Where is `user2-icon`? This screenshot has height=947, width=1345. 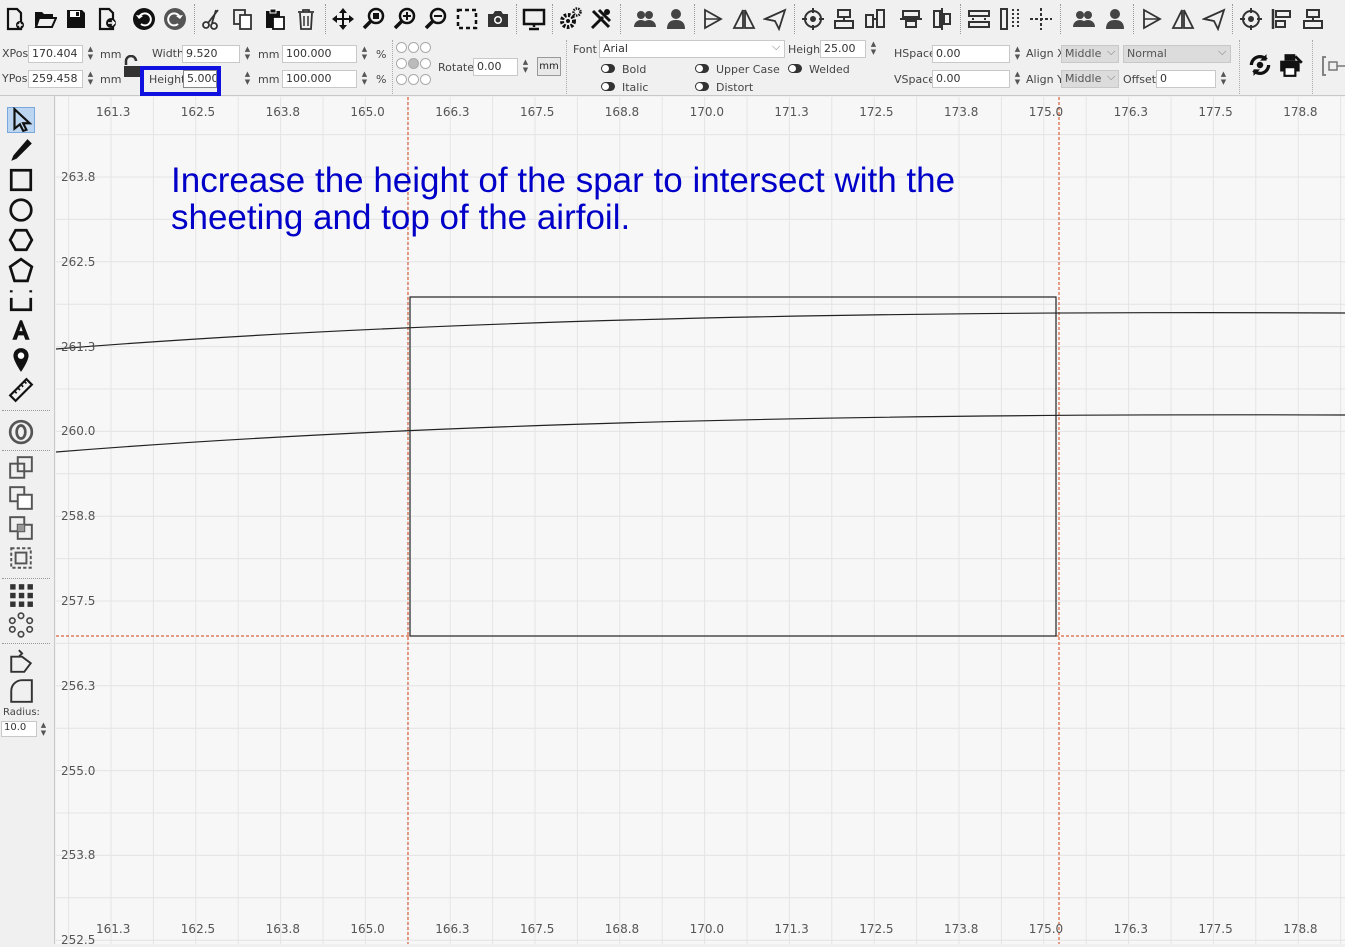
user2-icon is located at coordinates (1115, 19).